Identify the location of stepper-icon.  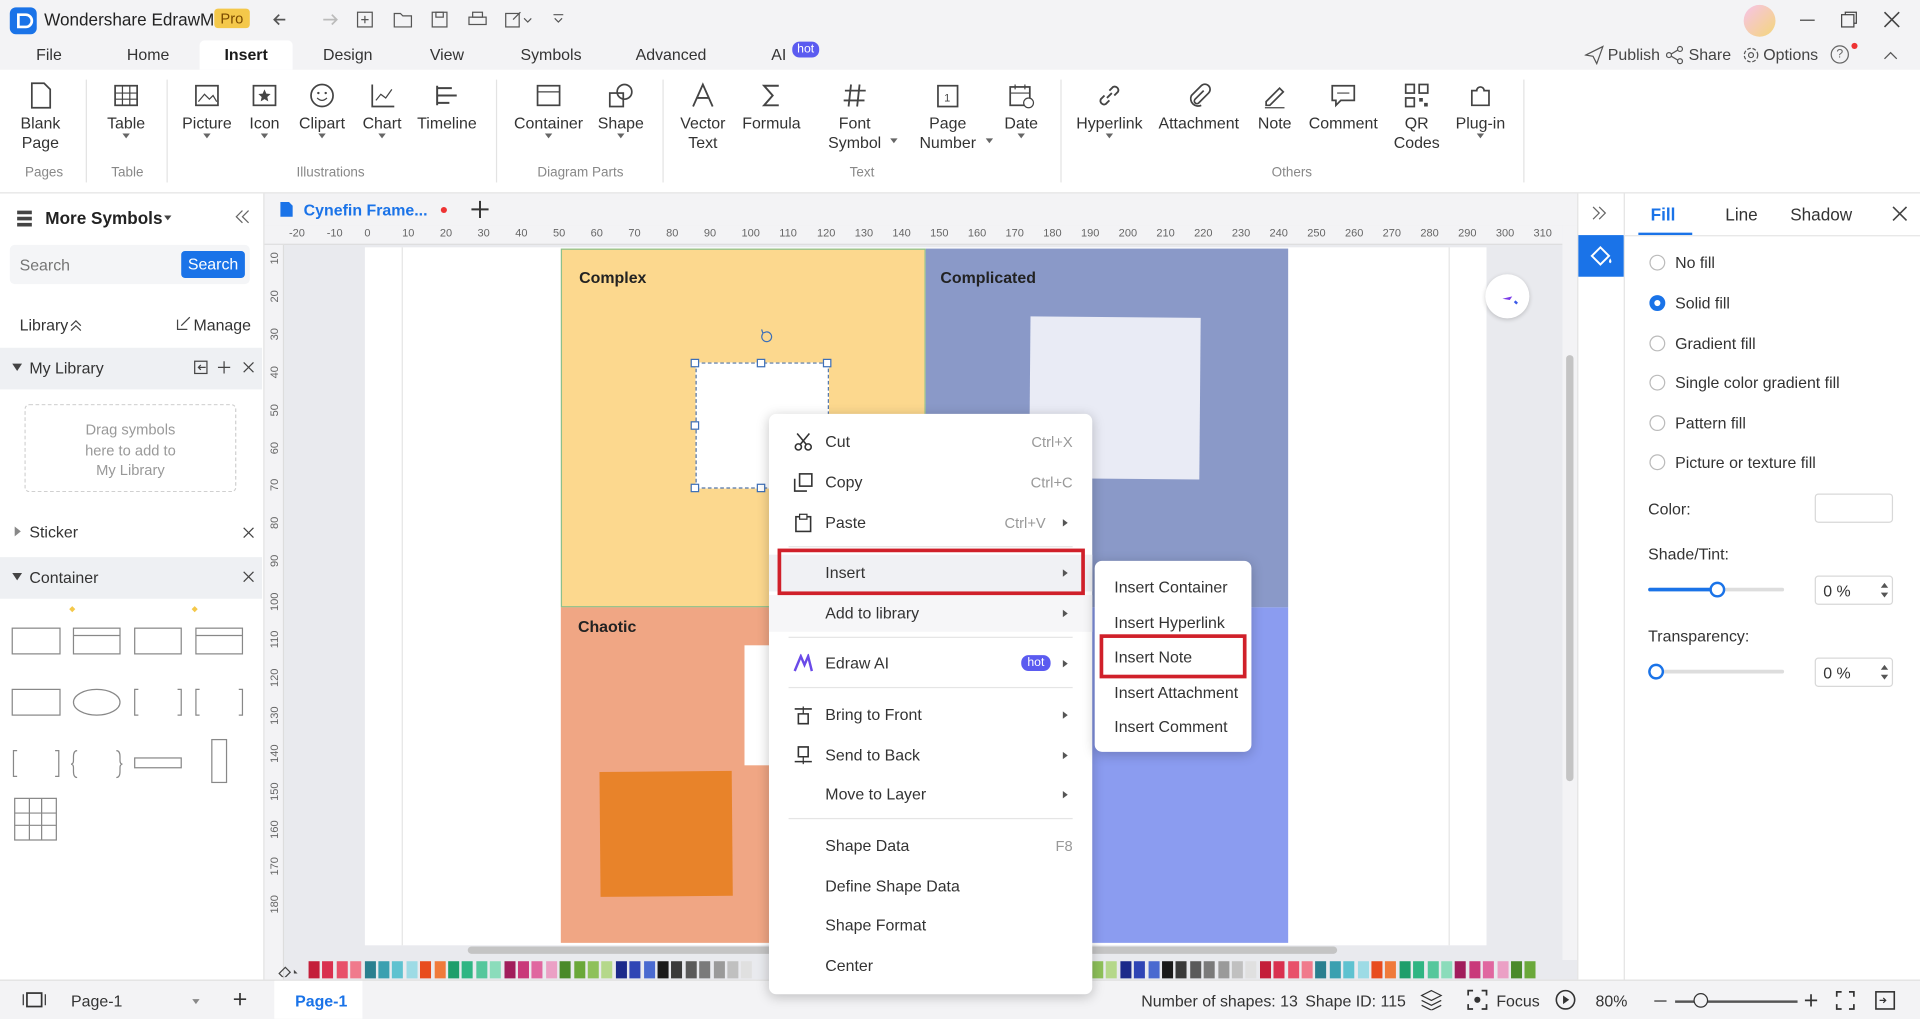
(1885, 590).